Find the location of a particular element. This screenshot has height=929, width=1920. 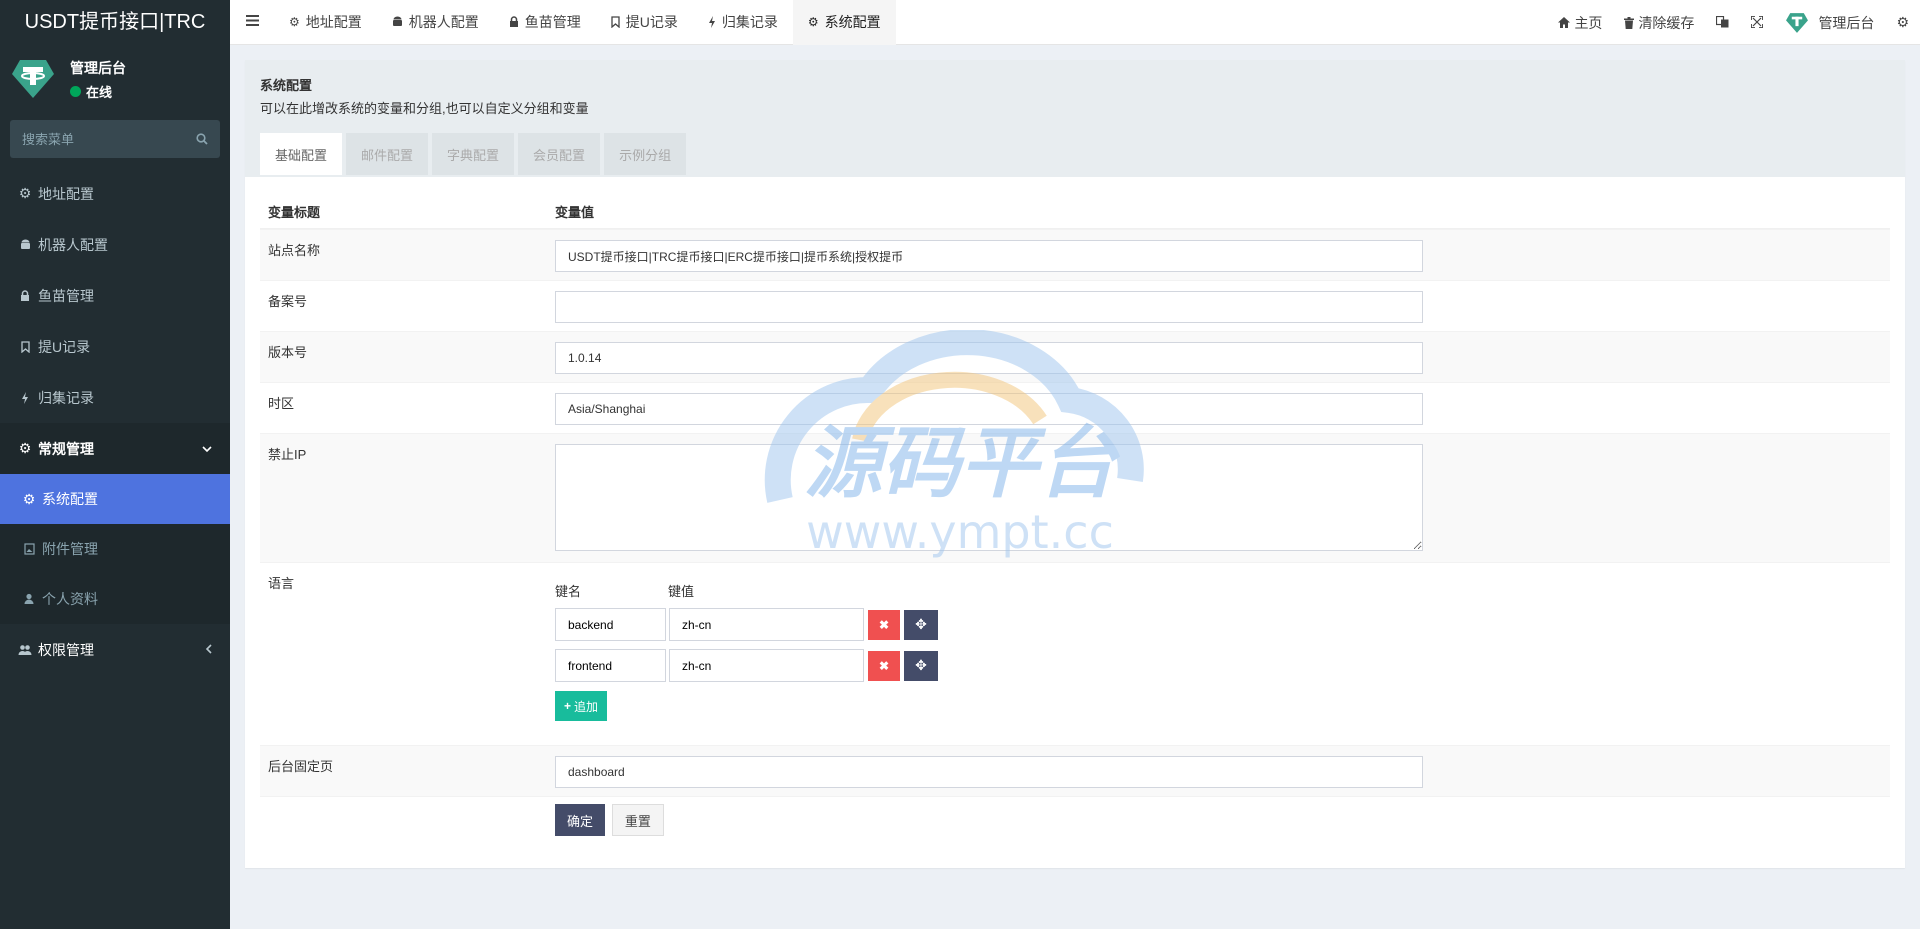

tab-withdraw-records: 提U记录 is located at coordinates (644, 22).